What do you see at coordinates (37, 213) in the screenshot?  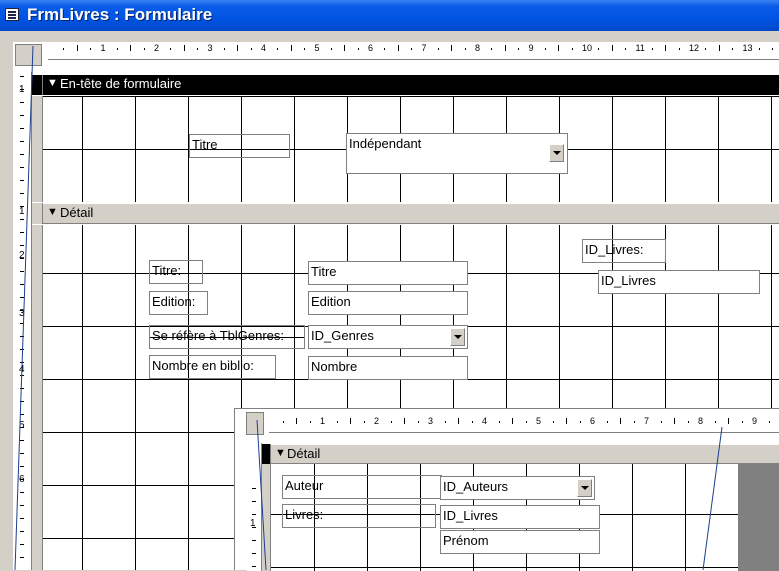 I see `detail-section-selector` at bounding box center [37, 213].